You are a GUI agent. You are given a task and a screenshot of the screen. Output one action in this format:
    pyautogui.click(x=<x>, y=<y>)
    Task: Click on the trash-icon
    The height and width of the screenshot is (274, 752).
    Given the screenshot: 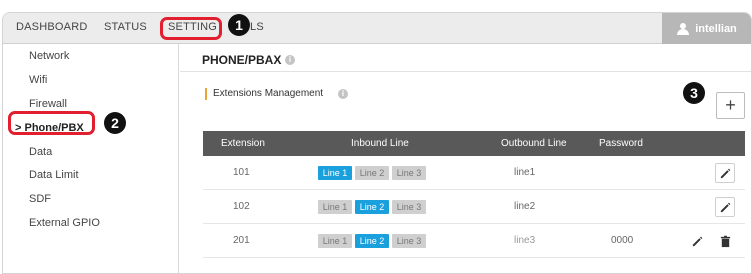 What is the action you would take?
    pyautogui.click(x=725, y=241)
    